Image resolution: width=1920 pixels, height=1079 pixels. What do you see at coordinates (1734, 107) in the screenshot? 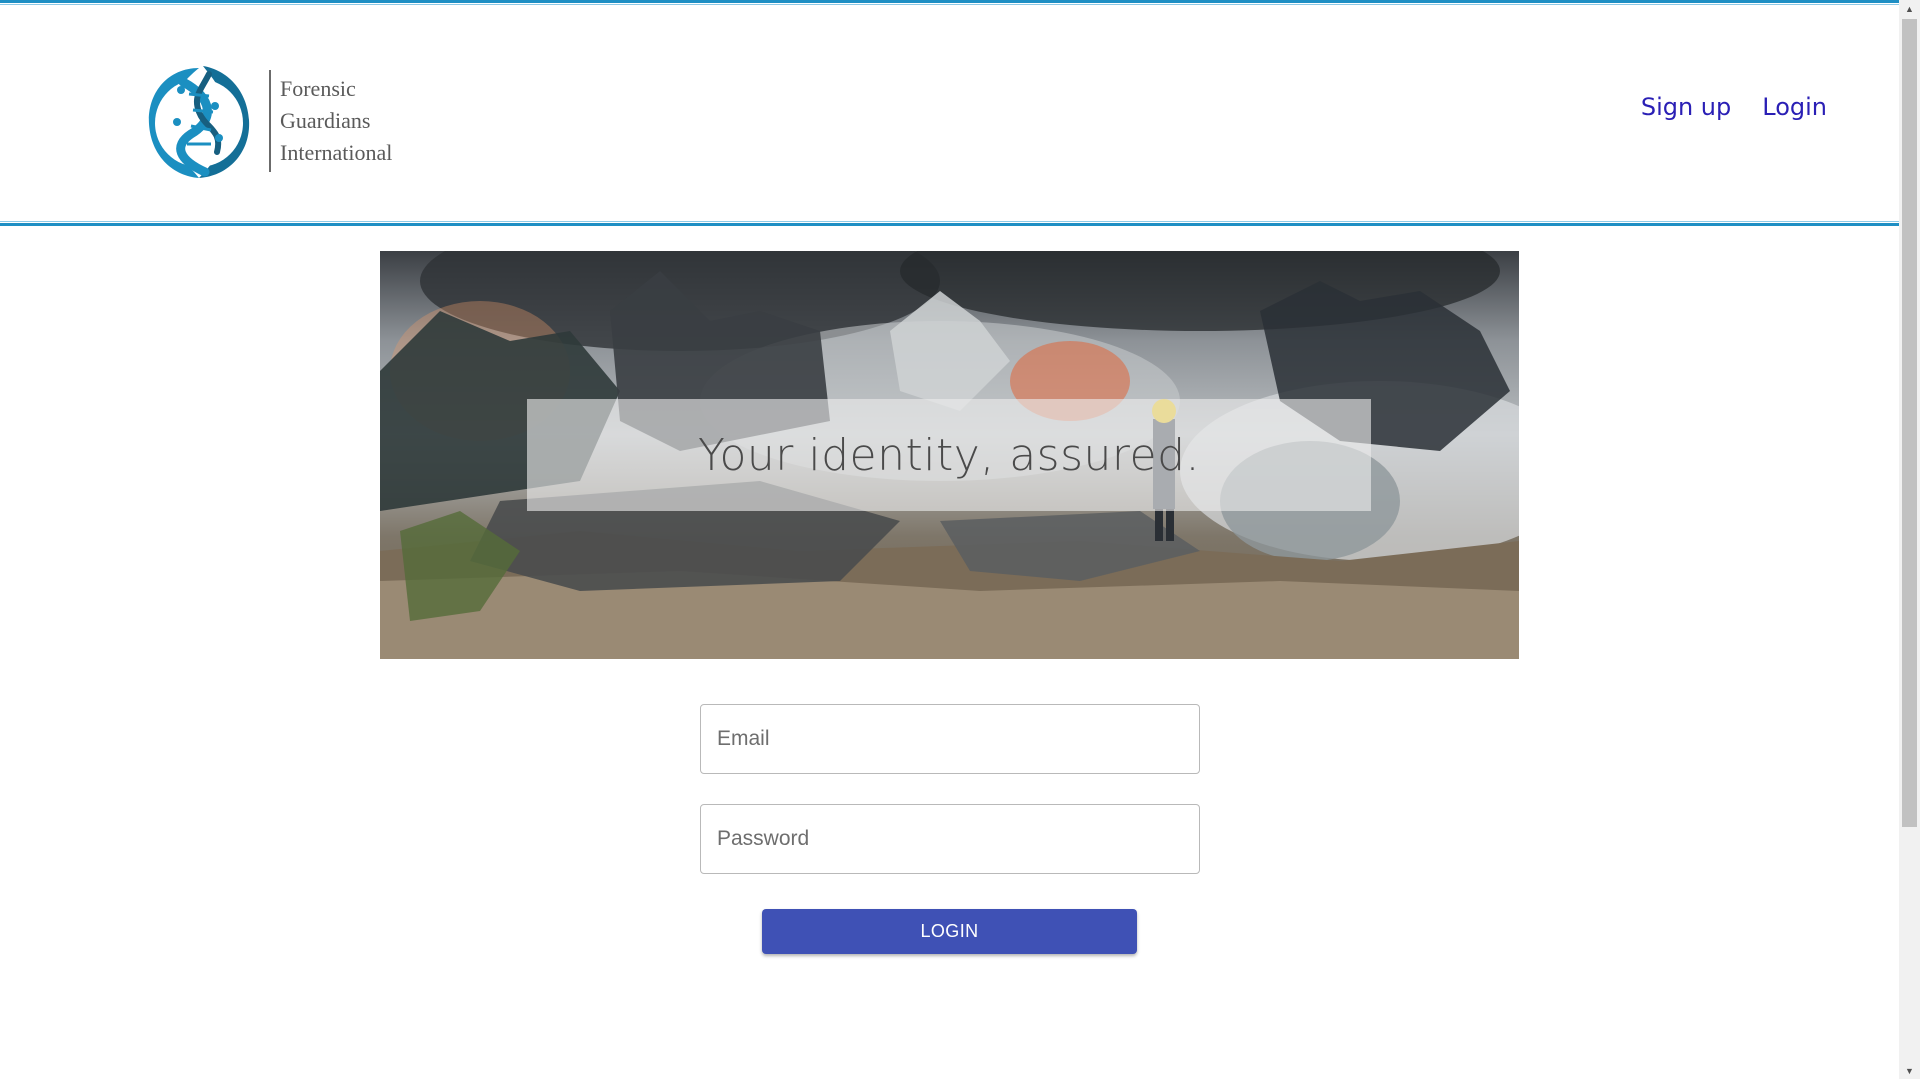
I see `header-nav: Sign up Login` at bounding box center [1734, 107].